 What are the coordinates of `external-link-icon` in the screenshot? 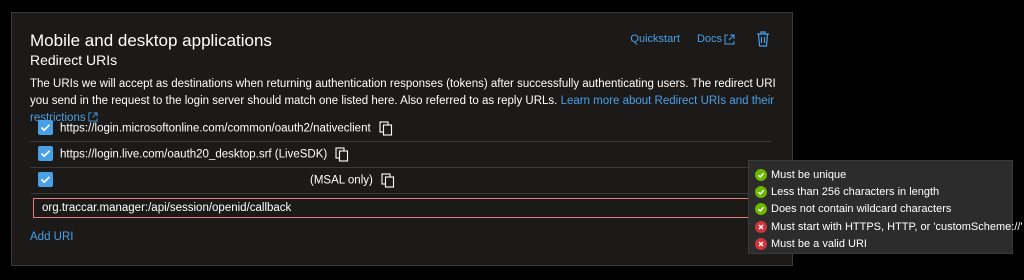 It's located at (729, 39).